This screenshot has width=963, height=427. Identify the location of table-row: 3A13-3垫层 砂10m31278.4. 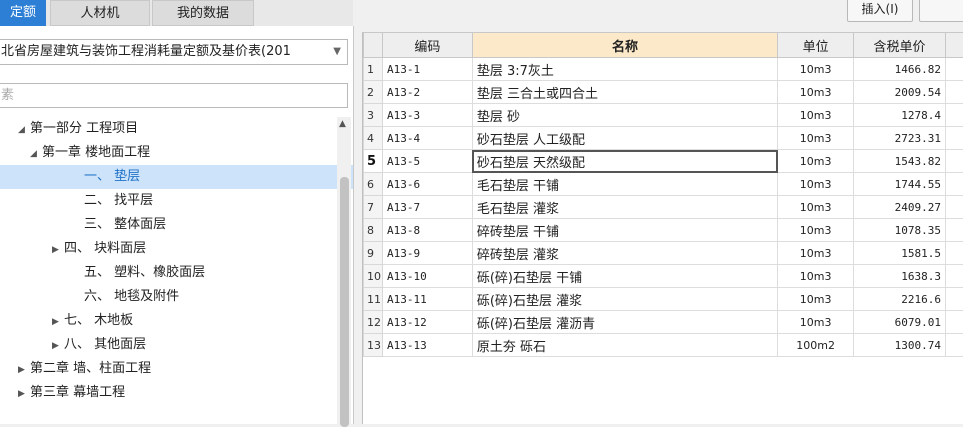
(663, 115).